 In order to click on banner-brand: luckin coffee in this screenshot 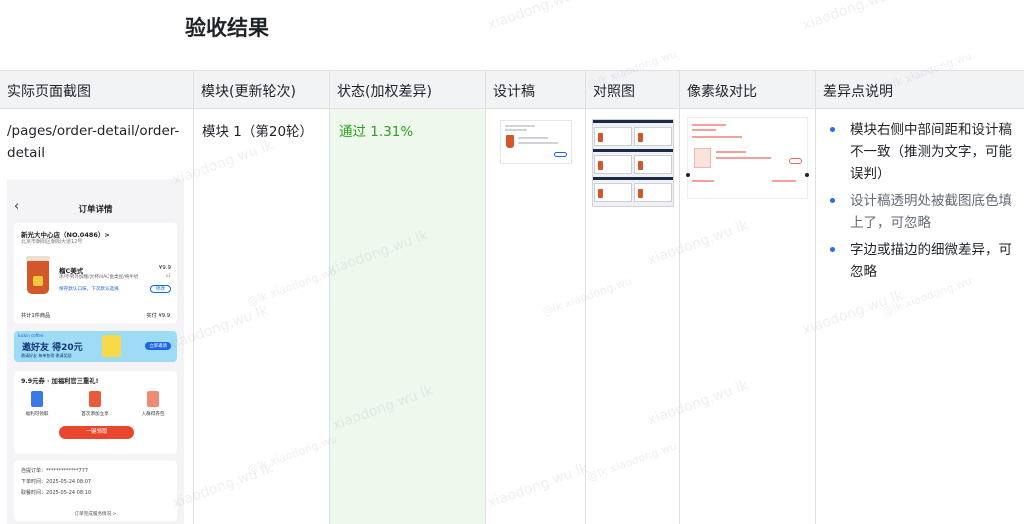, I will do `click(31, 335)`.